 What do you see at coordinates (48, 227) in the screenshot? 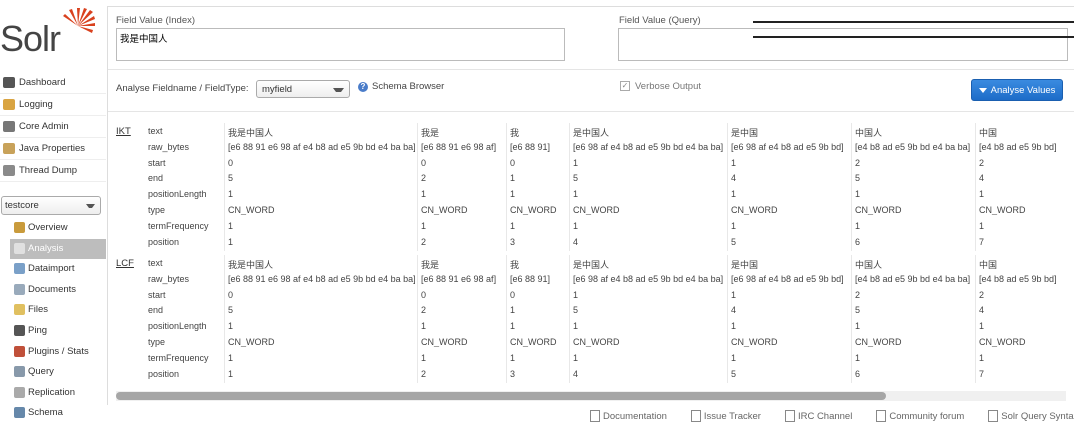
I see `core-item-label: Overview` at bounding box center [48, 227].